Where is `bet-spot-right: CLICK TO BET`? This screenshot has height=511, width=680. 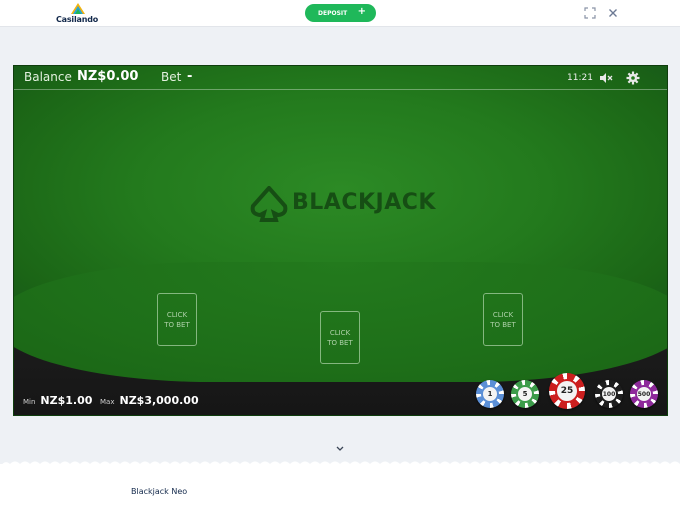
bet-spot-right: CLICK TO BET is located at coordinates (503, 319).